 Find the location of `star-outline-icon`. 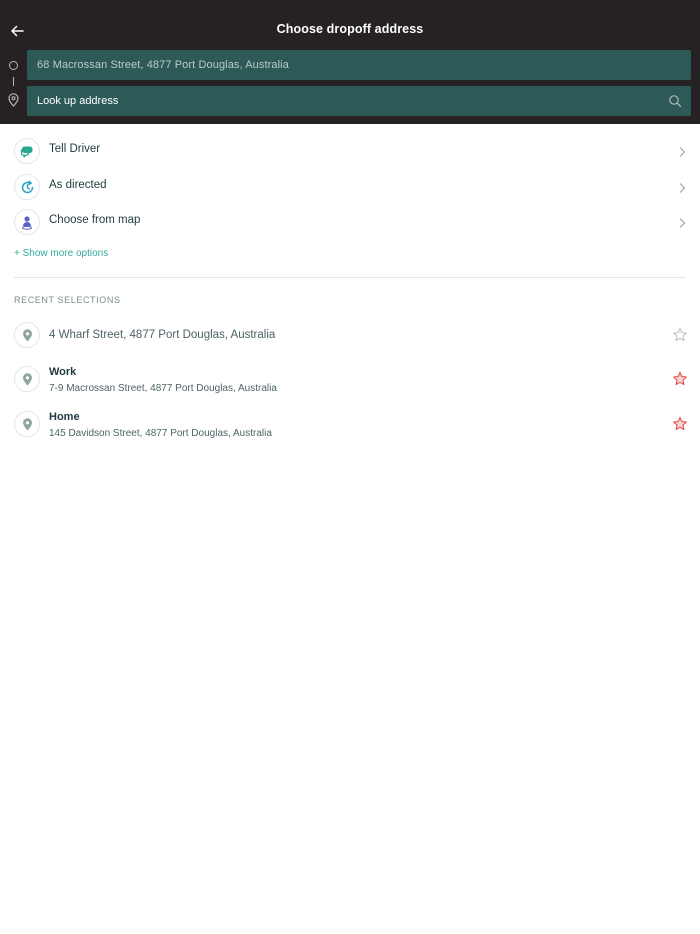

star-outline-icon is located at coordinates (680, 335).